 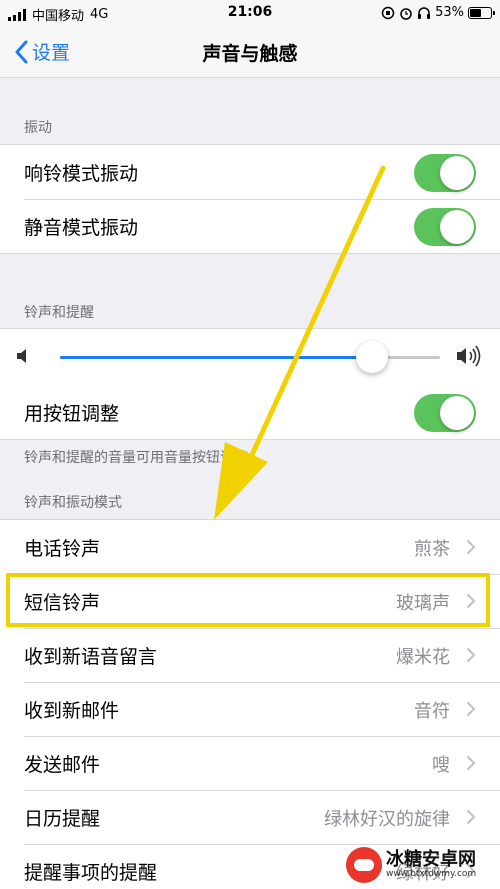 I want to click on status-right: 53%, so click(x=438, y=12).